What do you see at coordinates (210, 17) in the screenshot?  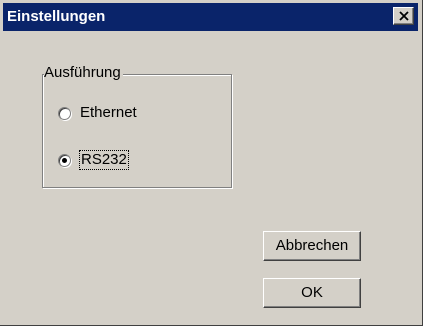 I see `title-bar: Einstellungen` at bounding box center [210, 17].